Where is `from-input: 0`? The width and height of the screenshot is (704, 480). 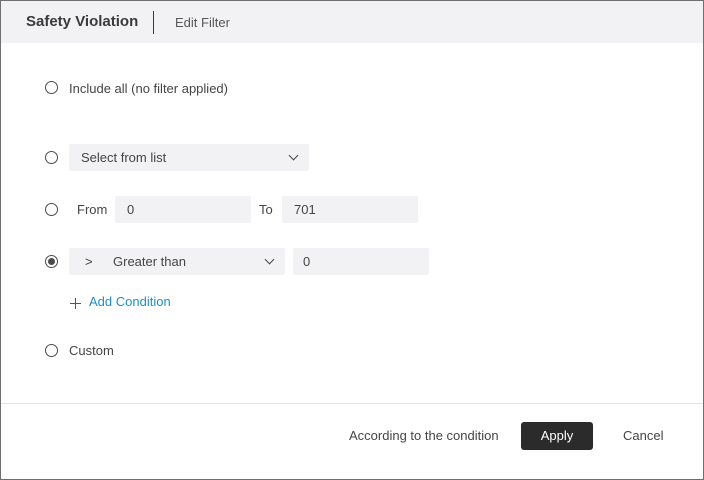 from-input: 0 is located at coordinates (183, 209).